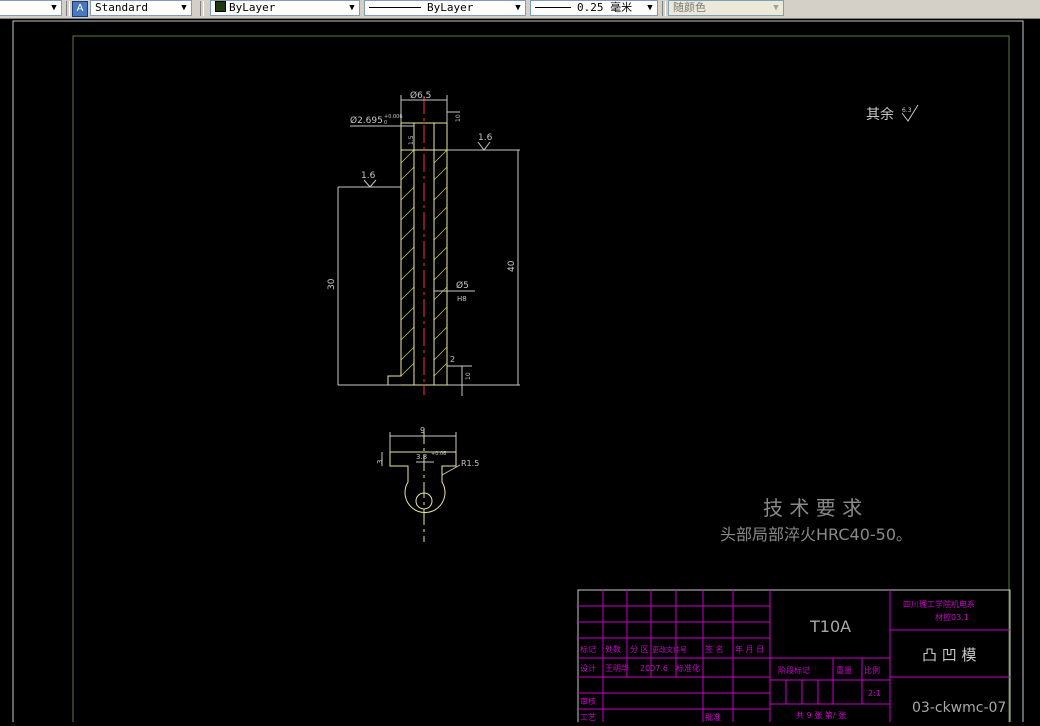  What do you see at coordinates (417, 267) in the screenshot?
I see `part-outline` at bounding box center [417, 267].